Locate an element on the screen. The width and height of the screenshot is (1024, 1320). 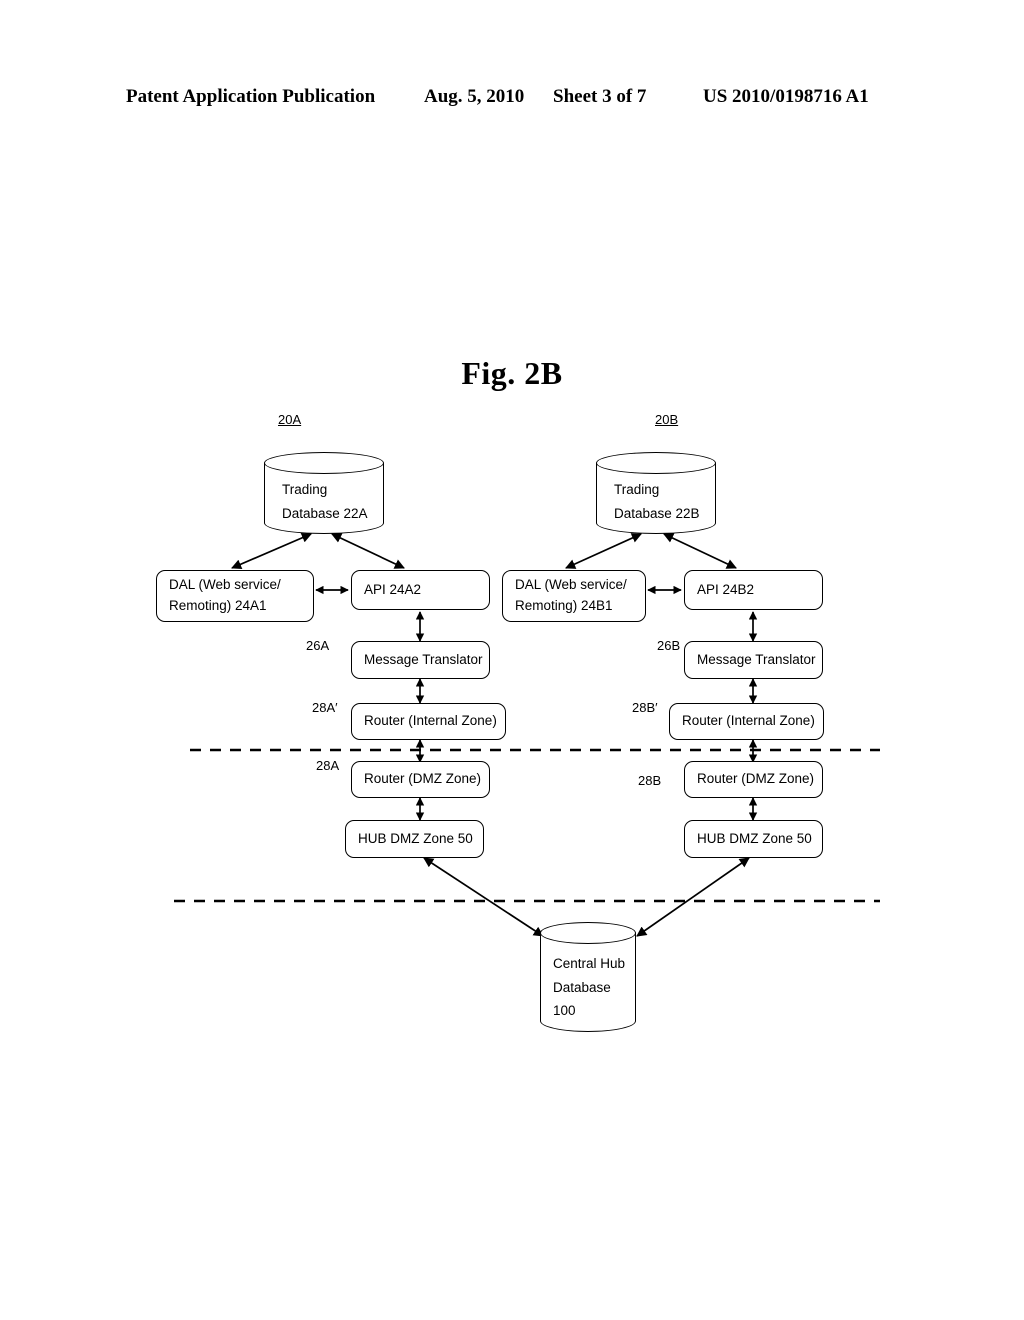
central-hub-database-100: Central Hub Database 100 is located at coordinates (588, 977).